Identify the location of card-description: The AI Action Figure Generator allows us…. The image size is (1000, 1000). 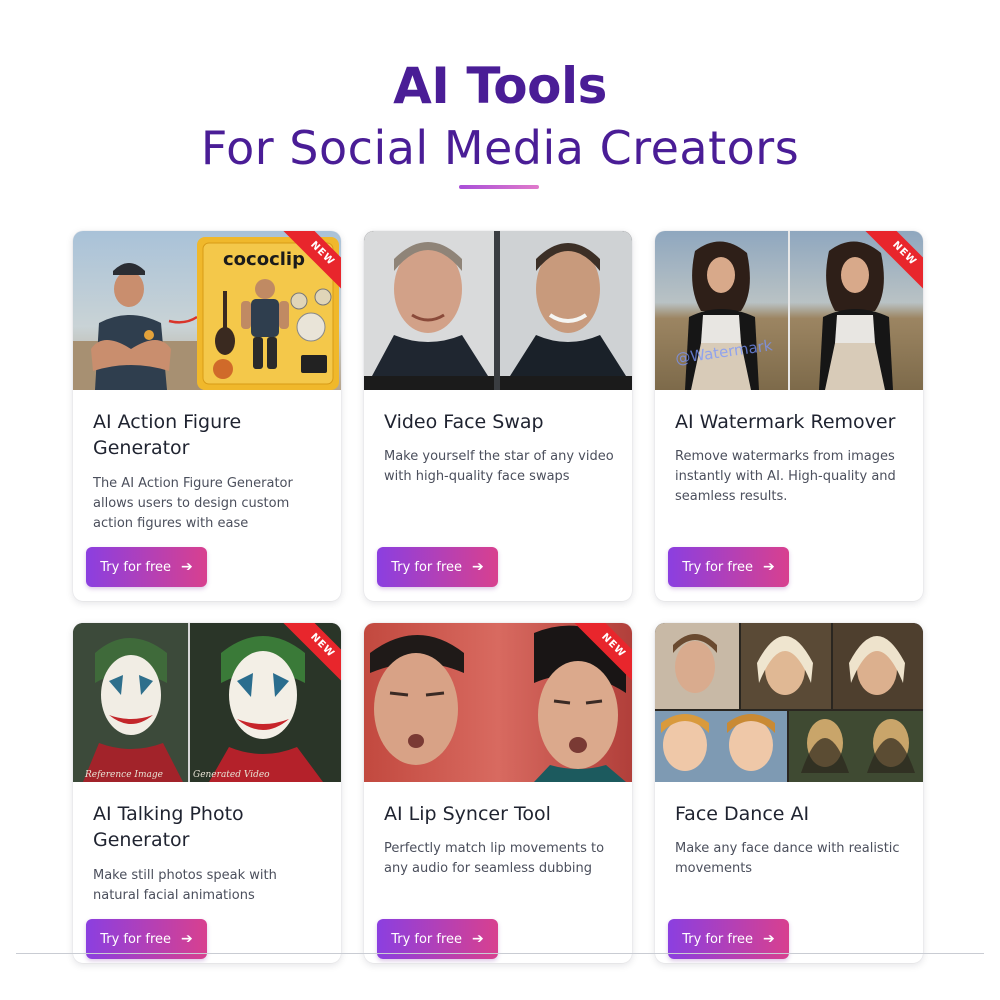
(193, 503).